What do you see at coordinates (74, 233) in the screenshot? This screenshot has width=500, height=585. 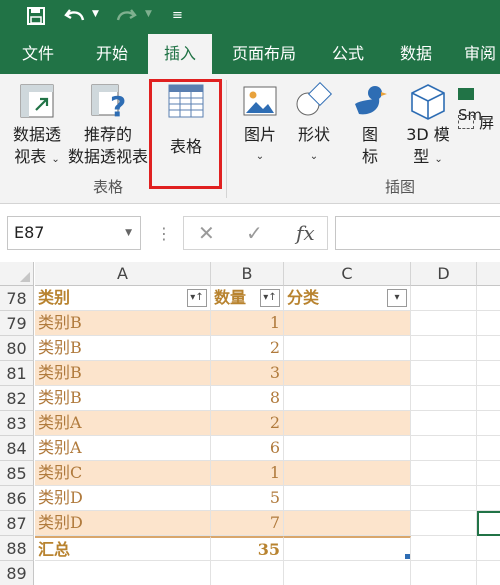 I see `name-box: E87 ▼` at bounding box center [74, 233].